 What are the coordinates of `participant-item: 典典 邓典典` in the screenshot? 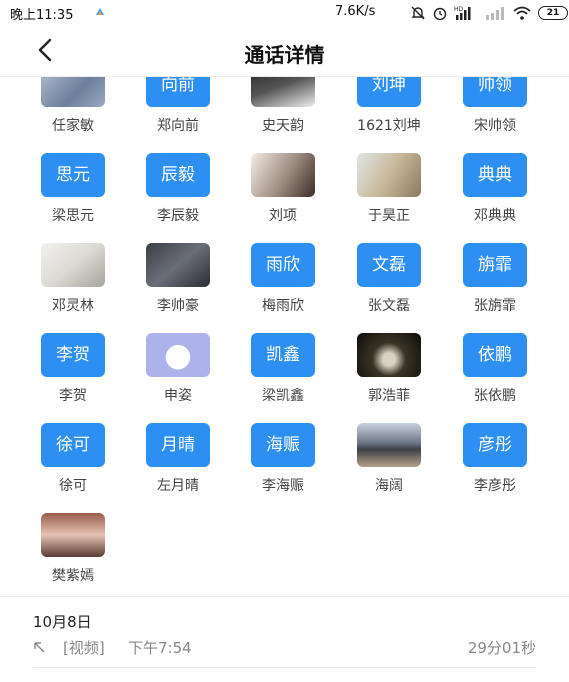 It's located at (495, 198).